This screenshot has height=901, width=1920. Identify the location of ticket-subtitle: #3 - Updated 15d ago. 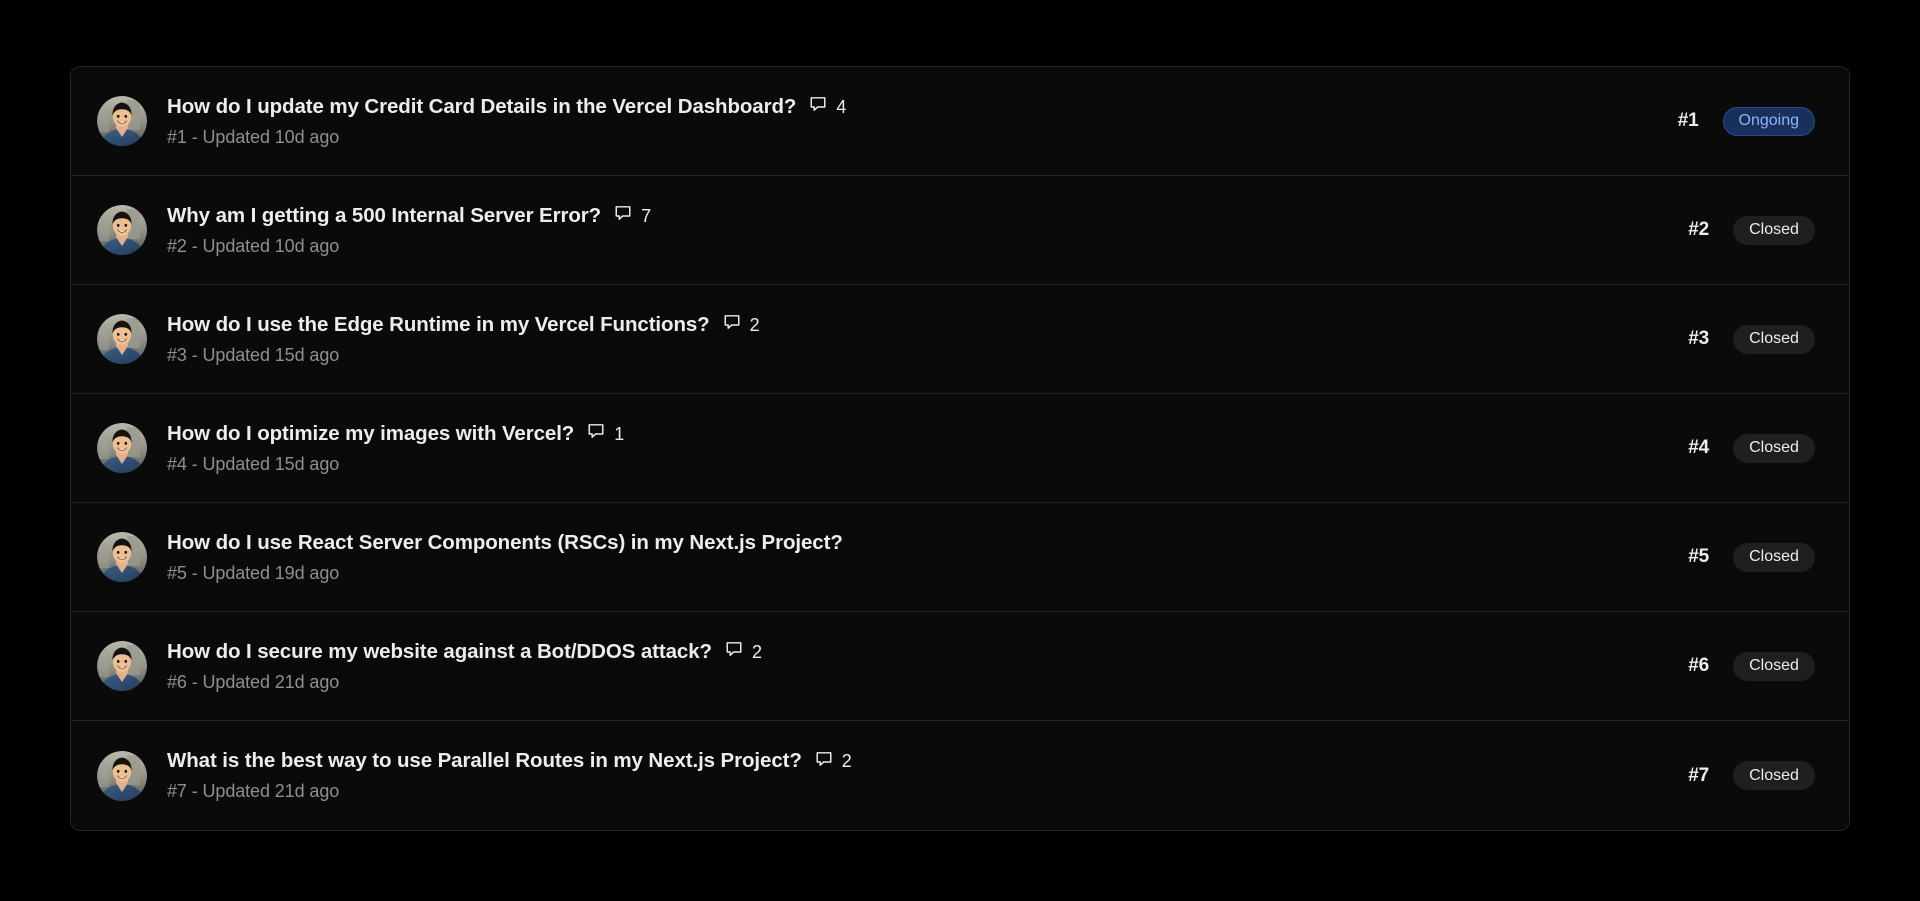
(253, 354).